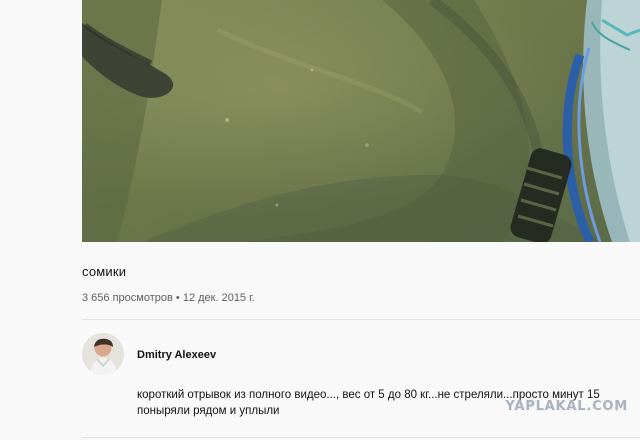 This screenshot has height=440, width=640. Describe the element at coordinates (176, 355) in the screenshot. I see `channel-name-link: Dmitry Alexeev` at that location.